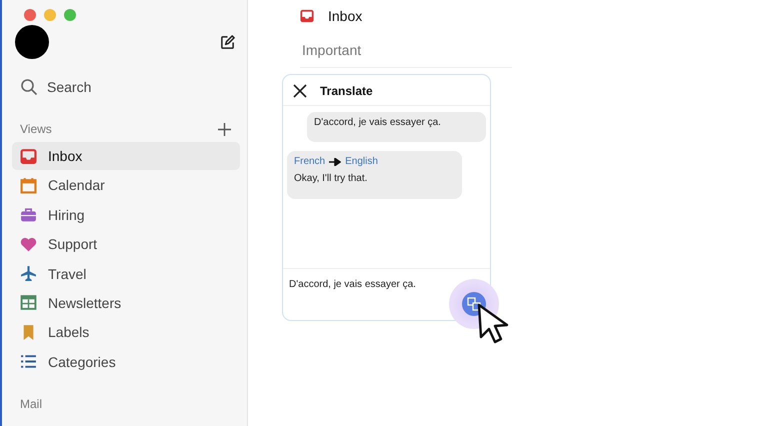 The image size is (768, 426). I want to click on heart-icon, so click(28, 244).